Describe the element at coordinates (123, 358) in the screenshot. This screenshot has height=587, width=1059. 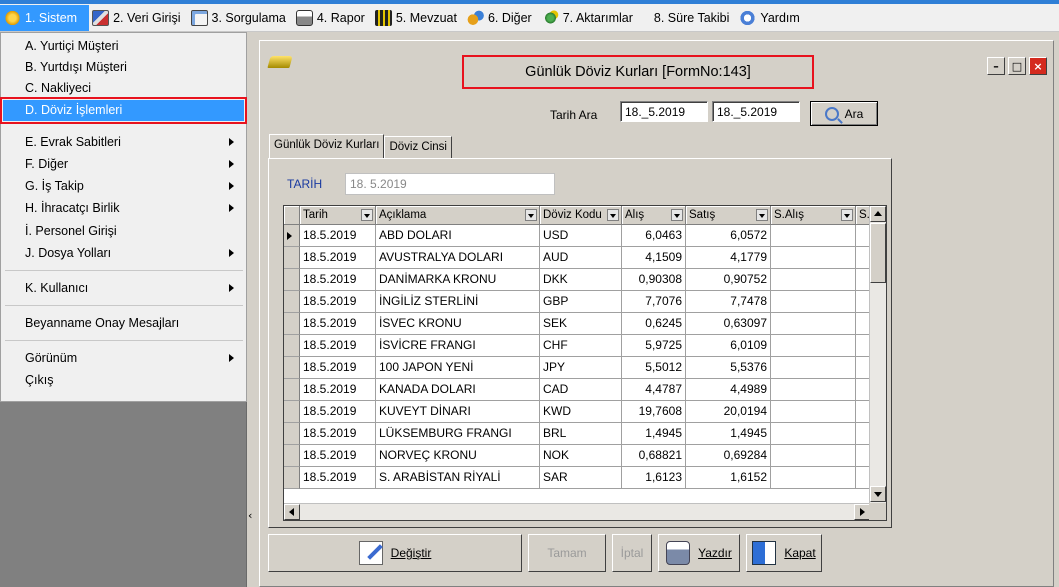
I see `sidebar-item-gorunum: Görünüm` at that location.